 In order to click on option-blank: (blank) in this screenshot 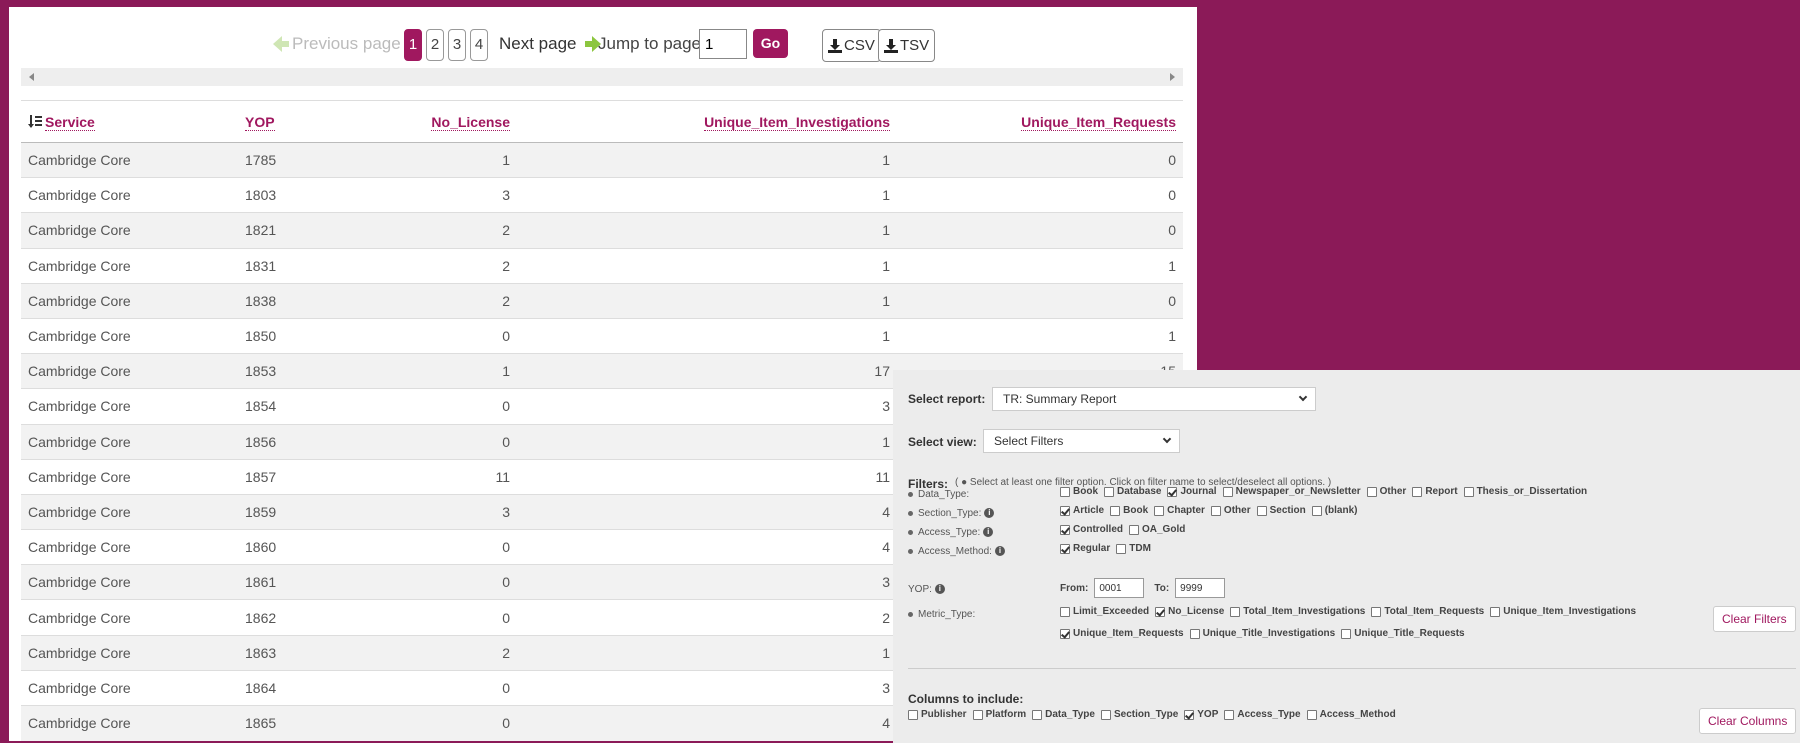, I will do `click(1334, 510)`.